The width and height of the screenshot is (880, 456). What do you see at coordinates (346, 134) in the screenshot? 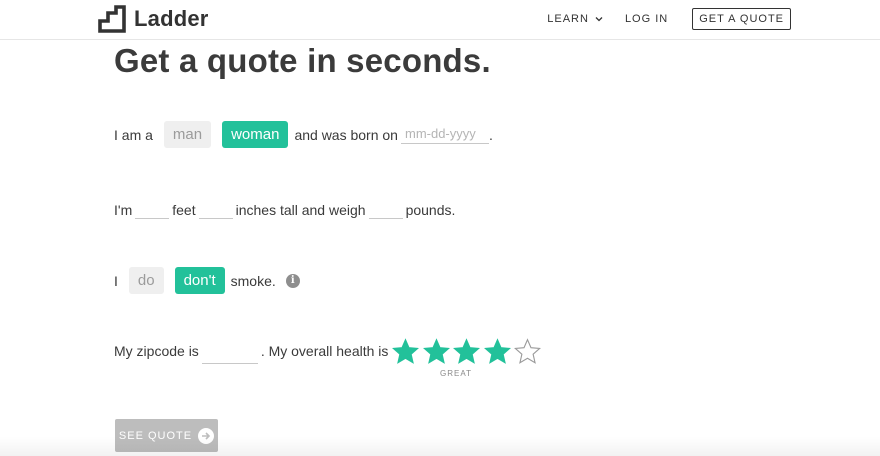
I see `birthdate-label: and was born on` at bounding box center [346, 134].